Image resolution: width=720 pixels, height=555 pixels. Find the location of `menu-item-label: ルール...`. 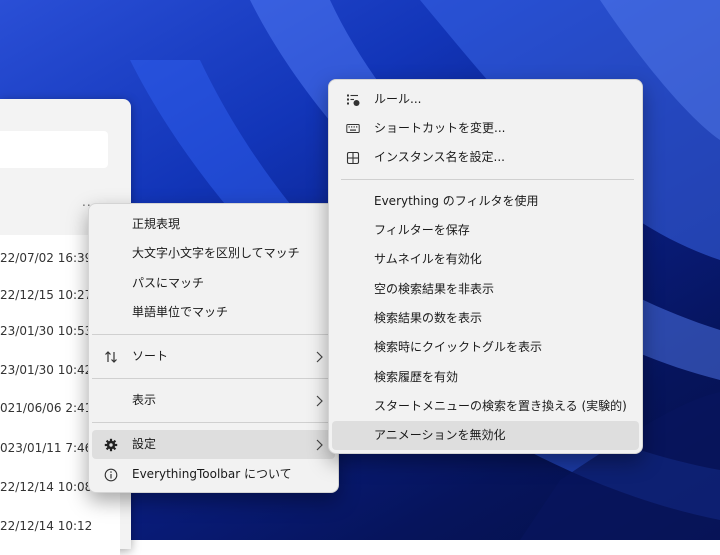

menu-item-label: ルール... is located at coordinates (398, 99).